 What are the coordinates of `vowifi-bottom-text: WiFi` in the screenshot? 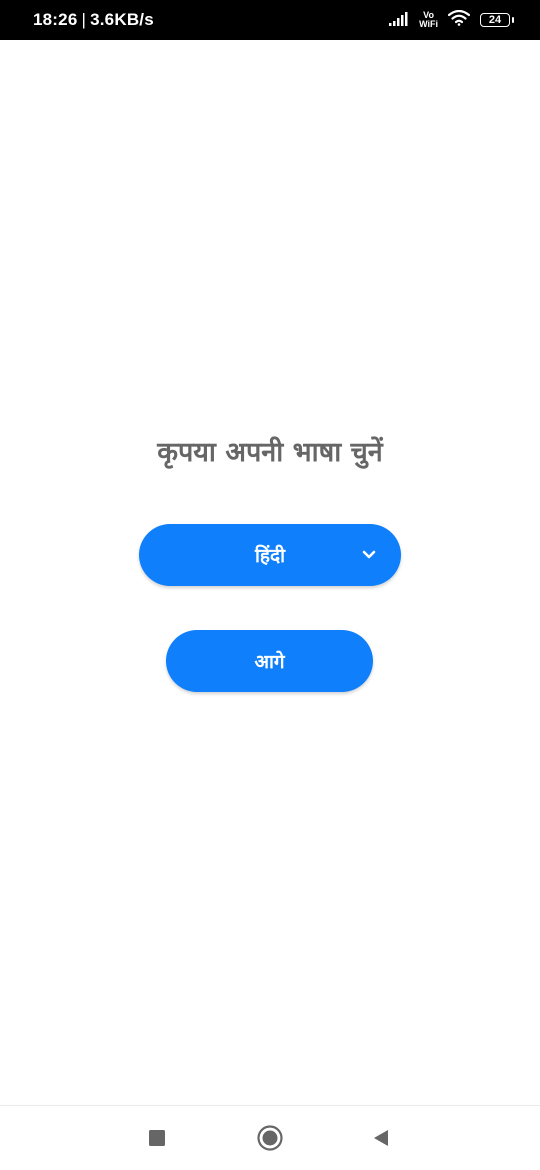 It's located at (428, 24).